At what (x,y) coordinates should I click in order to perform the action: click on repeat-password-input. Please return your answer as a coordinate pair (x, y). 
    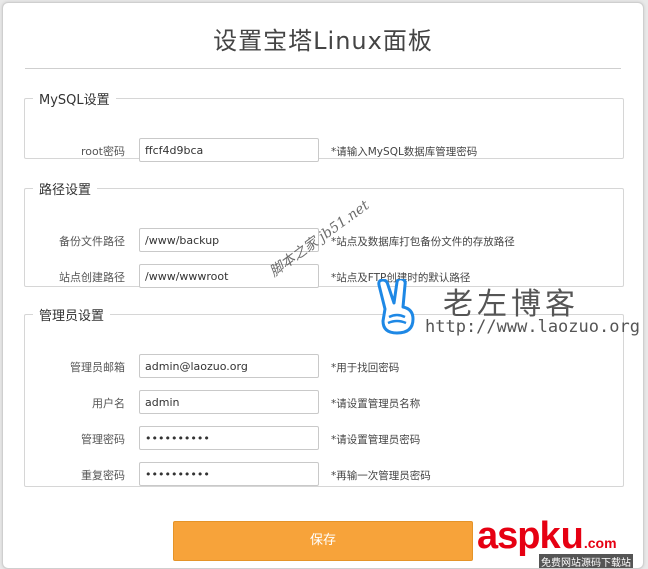
    Looking at the image, I should click on (229, 474).